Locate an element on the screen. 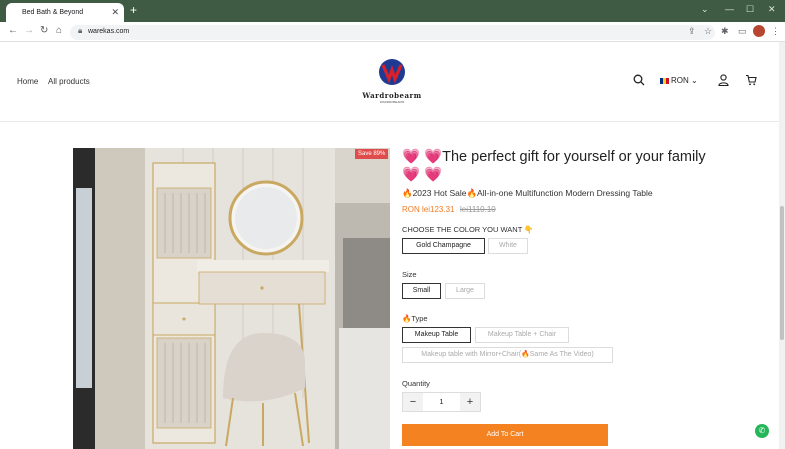 Image resolution: width=785 pixels, height=449 pixels. extensions-icon: ✱ is located at coordinates (725, 31).